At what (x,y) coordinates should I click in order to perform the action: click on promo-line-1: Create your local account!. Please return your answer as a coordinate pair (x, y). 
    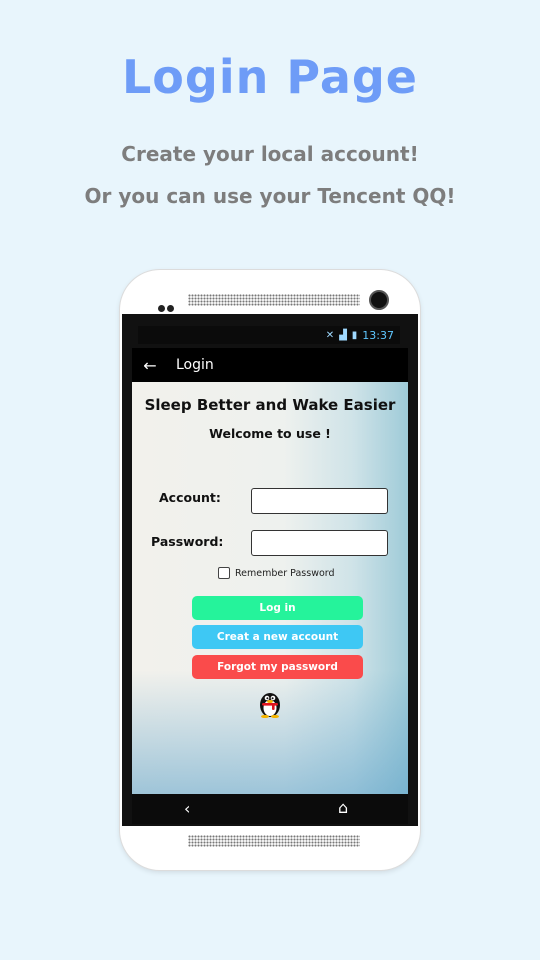
    Looking at the image, I should click on (270, 154).